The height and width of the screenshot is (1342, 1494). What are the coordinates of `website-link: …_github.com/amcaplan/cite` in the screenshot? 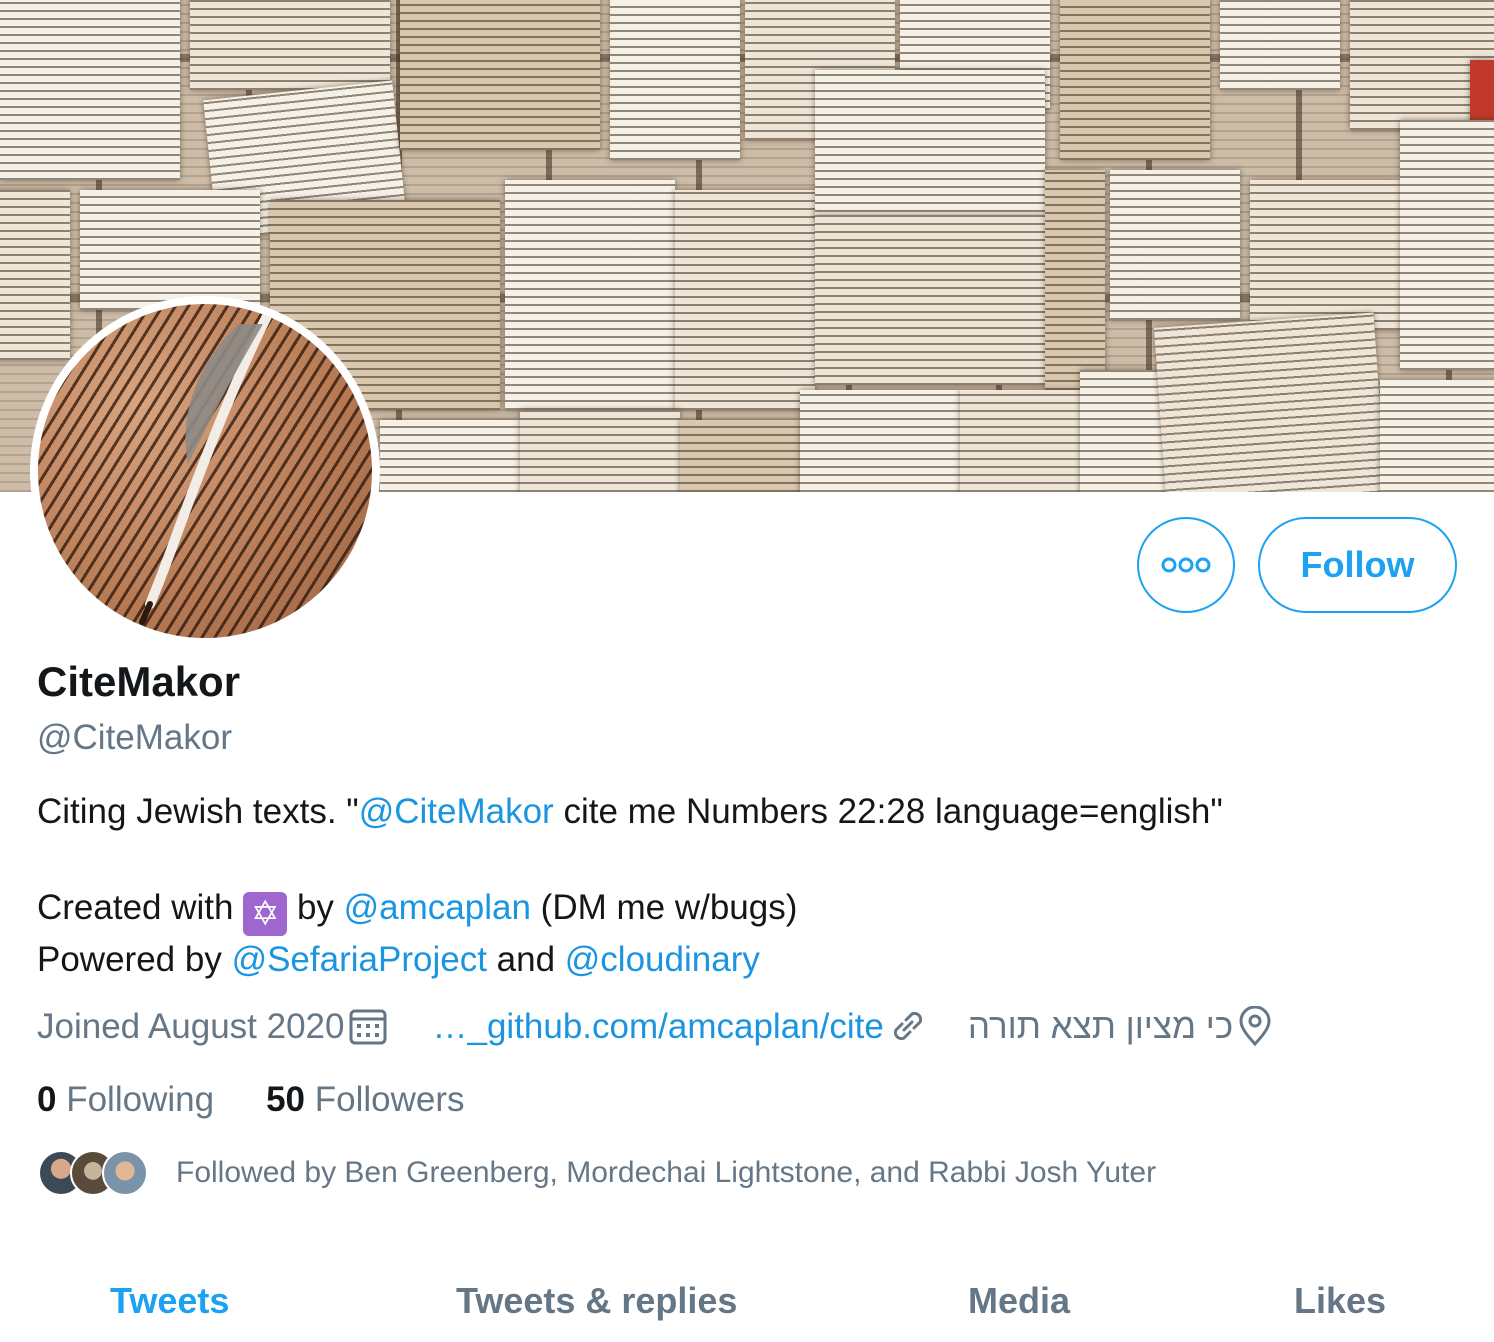 It's located at (679, 1027).